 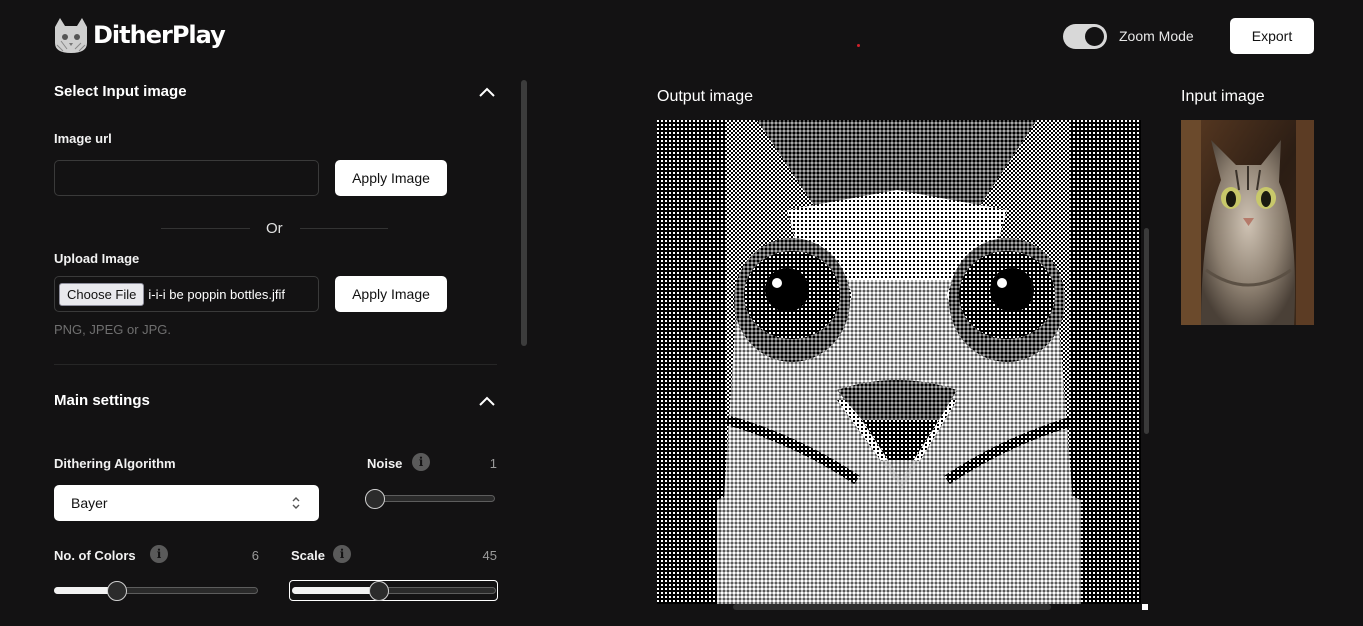 What do you see at coordinates (296, 503) in the screenshot?
I see `select-arrows-icon` at bounding box center [296, 503].